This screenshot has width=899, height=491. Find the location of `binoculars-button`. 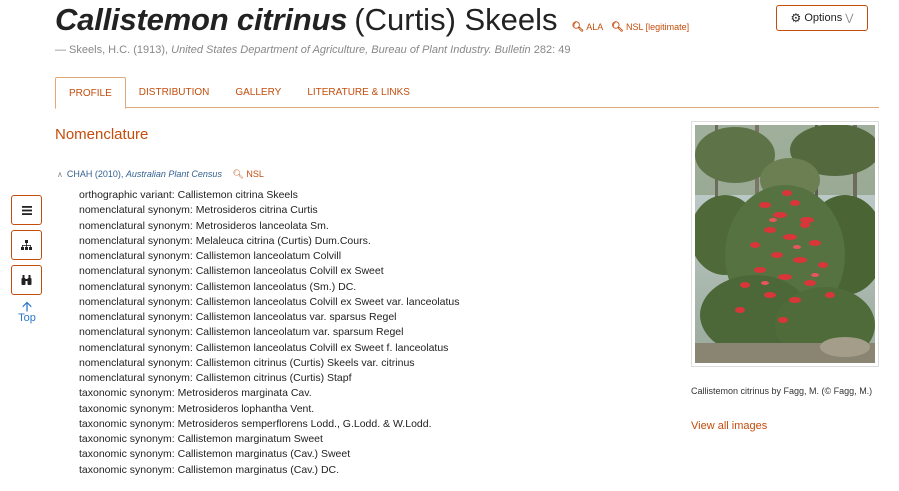

binoculars-button is located at coordinates (26, 280).